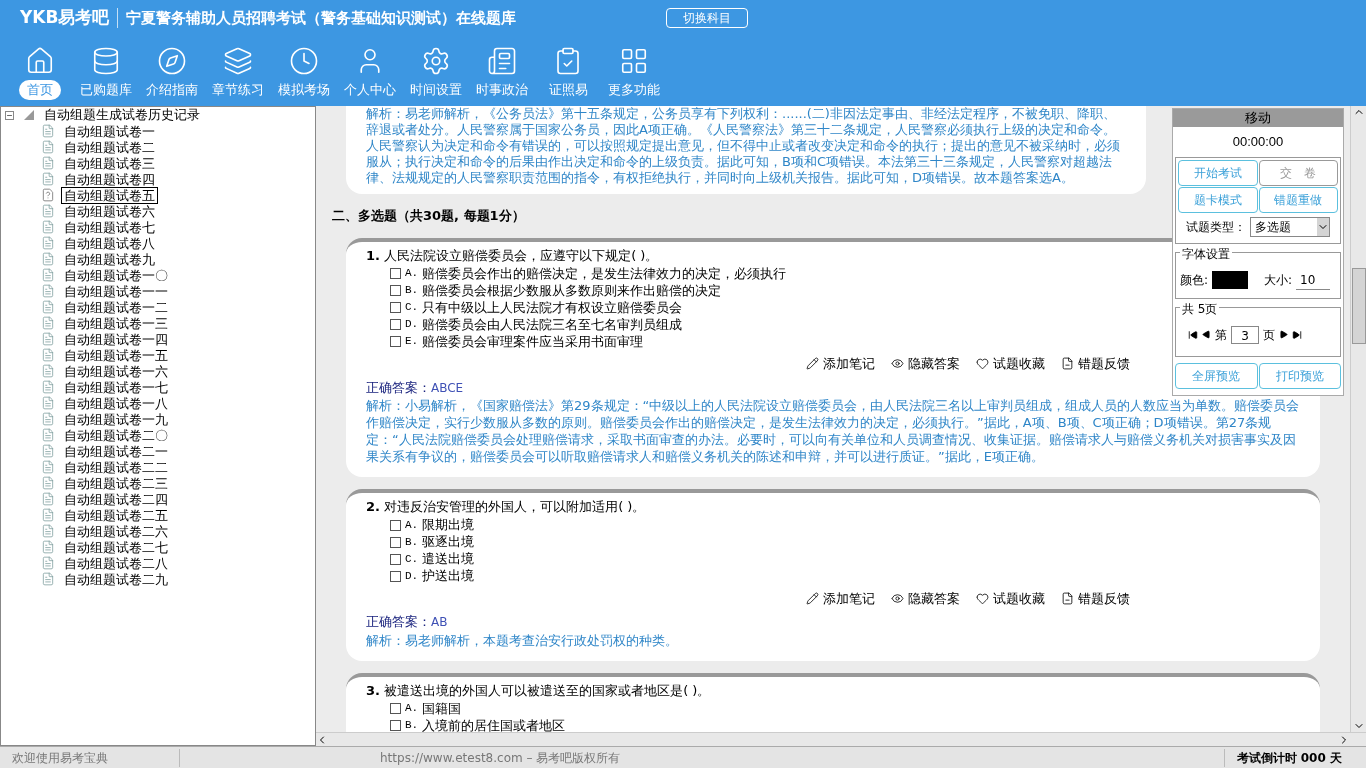 The height and width of the screenshot is (768, 1366). Describe the element at coordinates (116, 483) in the screenshot. I see `tree-item: 自动组题试卷二三` at that location.